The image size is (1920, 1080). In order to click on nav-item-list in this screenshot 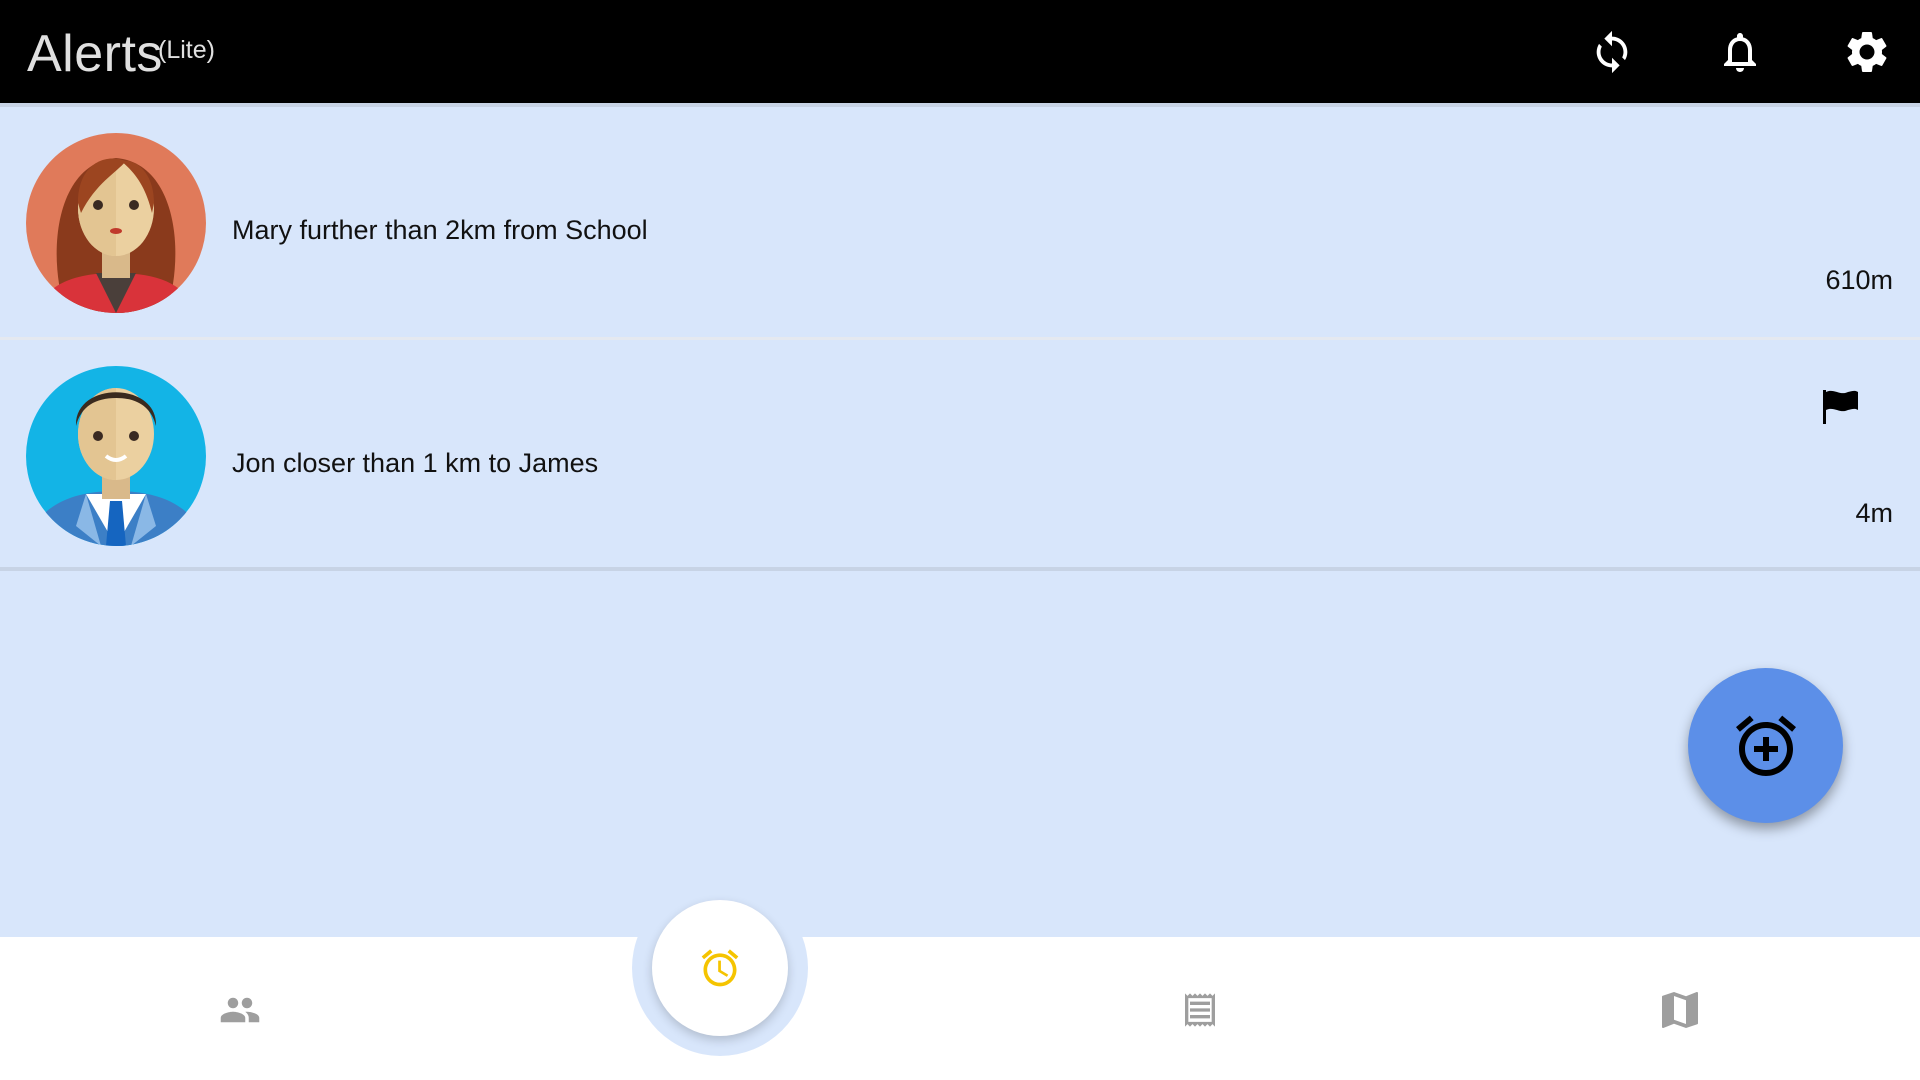, I will do `click(1200, 1010)`.